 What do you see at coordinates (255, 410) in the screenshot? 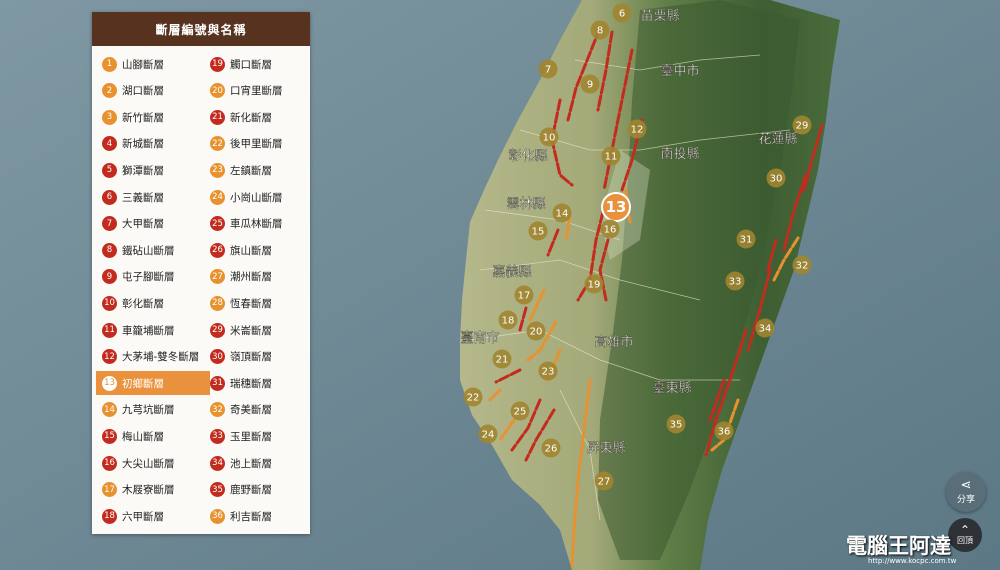
I see `legend-item: 32 奇美斷層` at bounding box center [255, 410].